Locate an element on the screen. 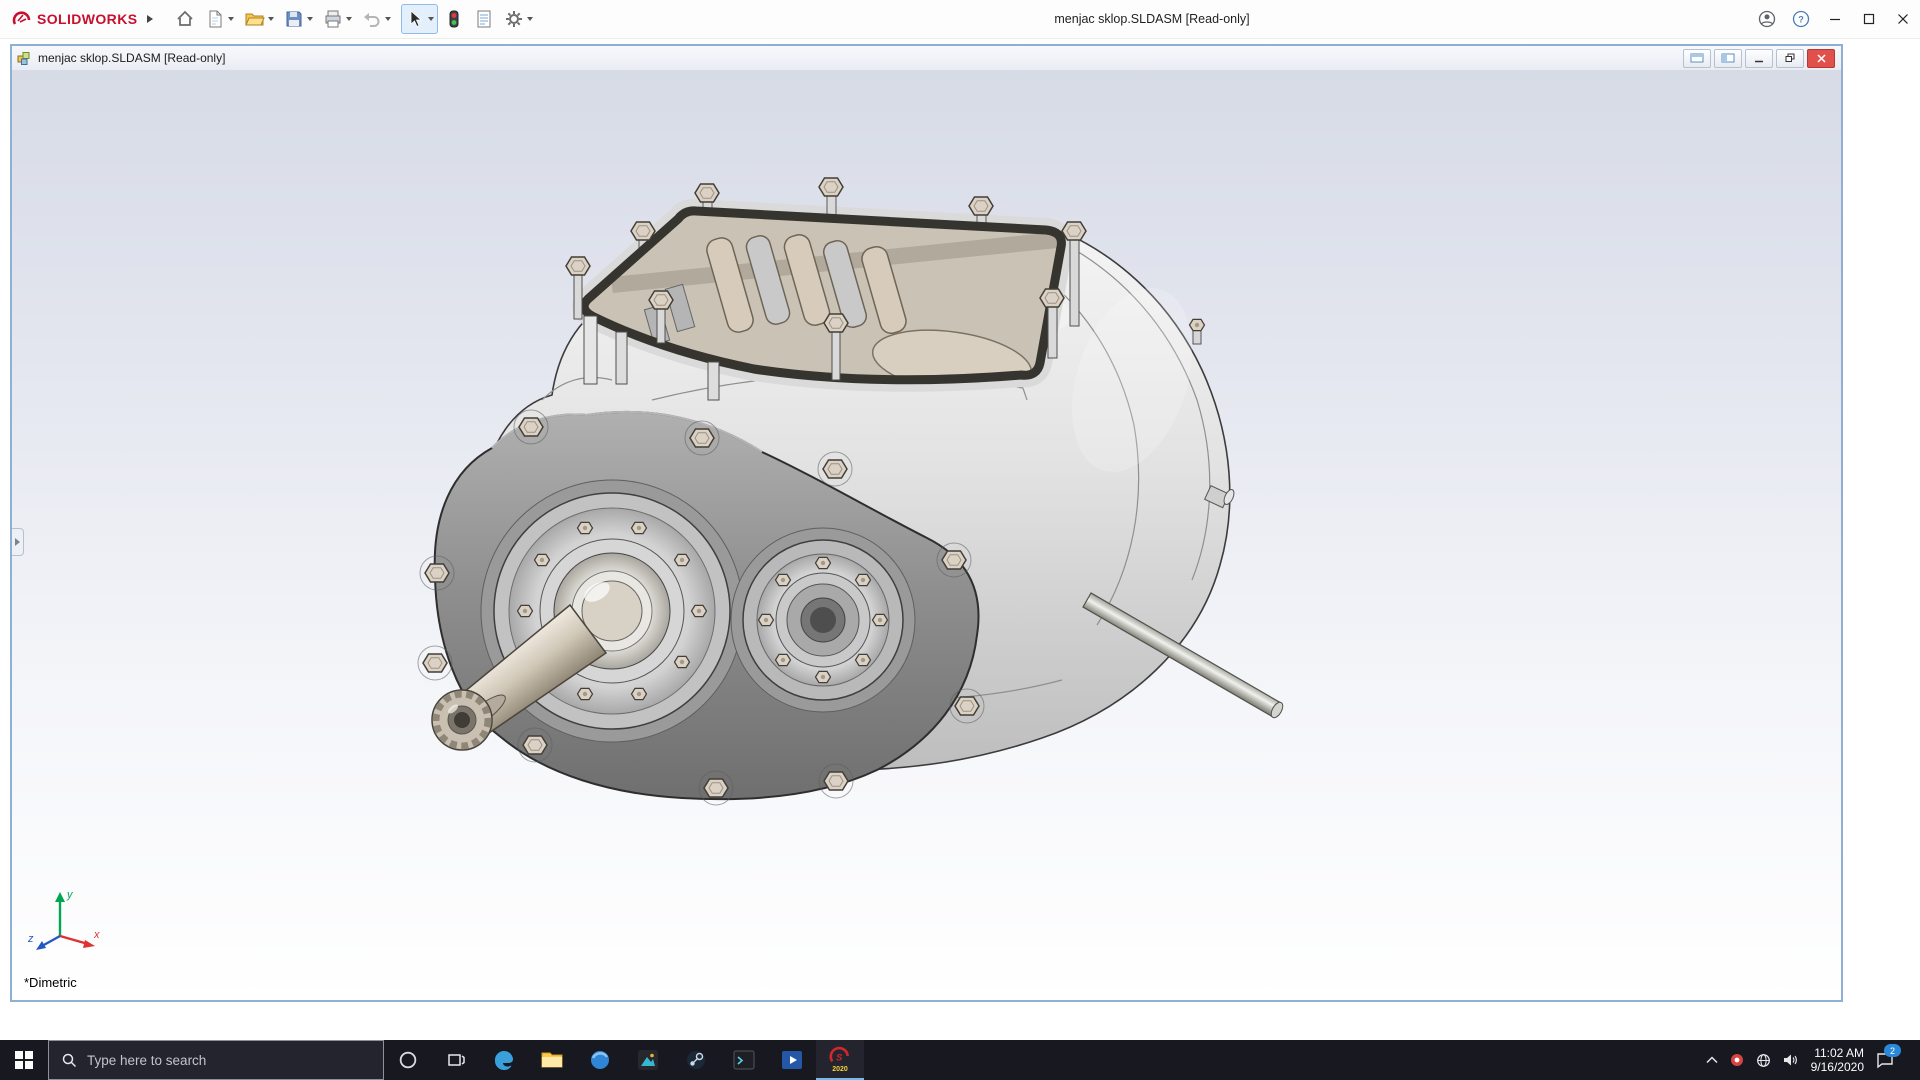 The height and width of the screenshot is (1080, 1920). task-view-button is located at coordinates (456, 1060).